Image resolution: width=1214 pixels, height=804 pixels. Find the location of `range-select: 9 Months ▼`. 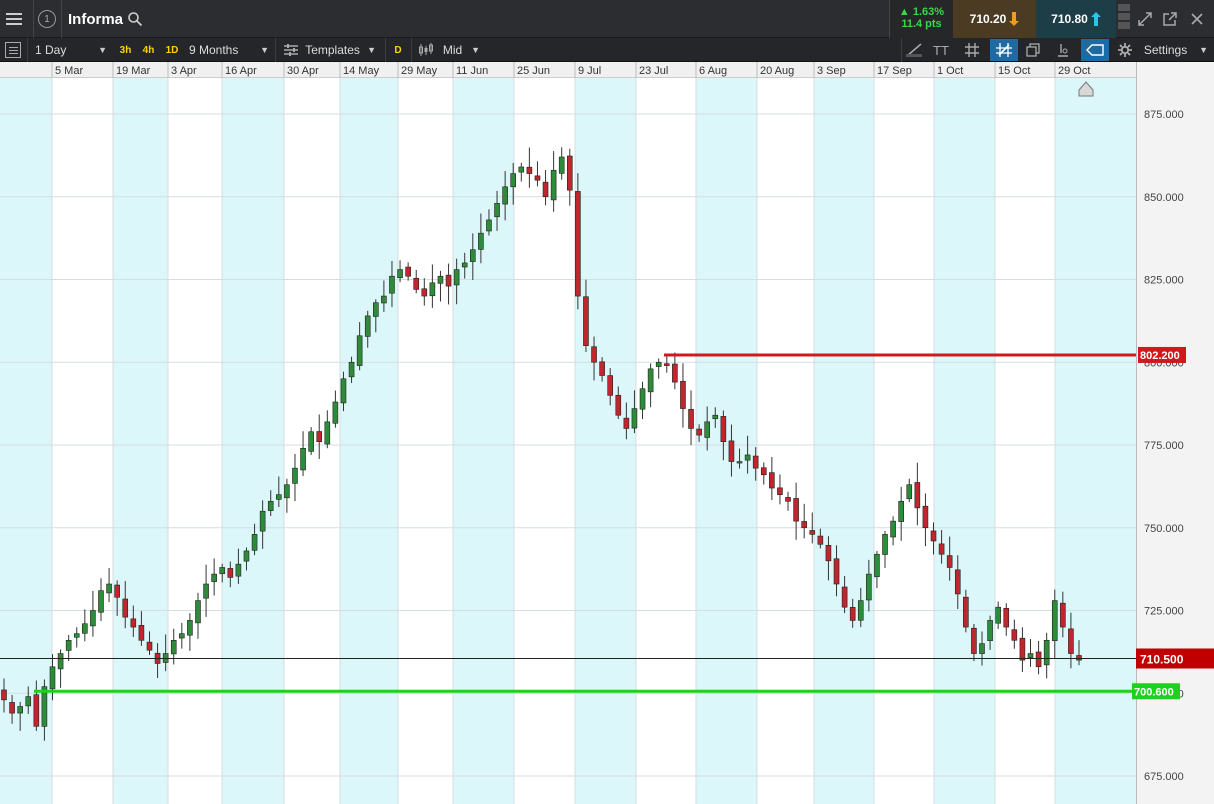

range-select: 9 Months ▼ is located at coordinates (229, 50).